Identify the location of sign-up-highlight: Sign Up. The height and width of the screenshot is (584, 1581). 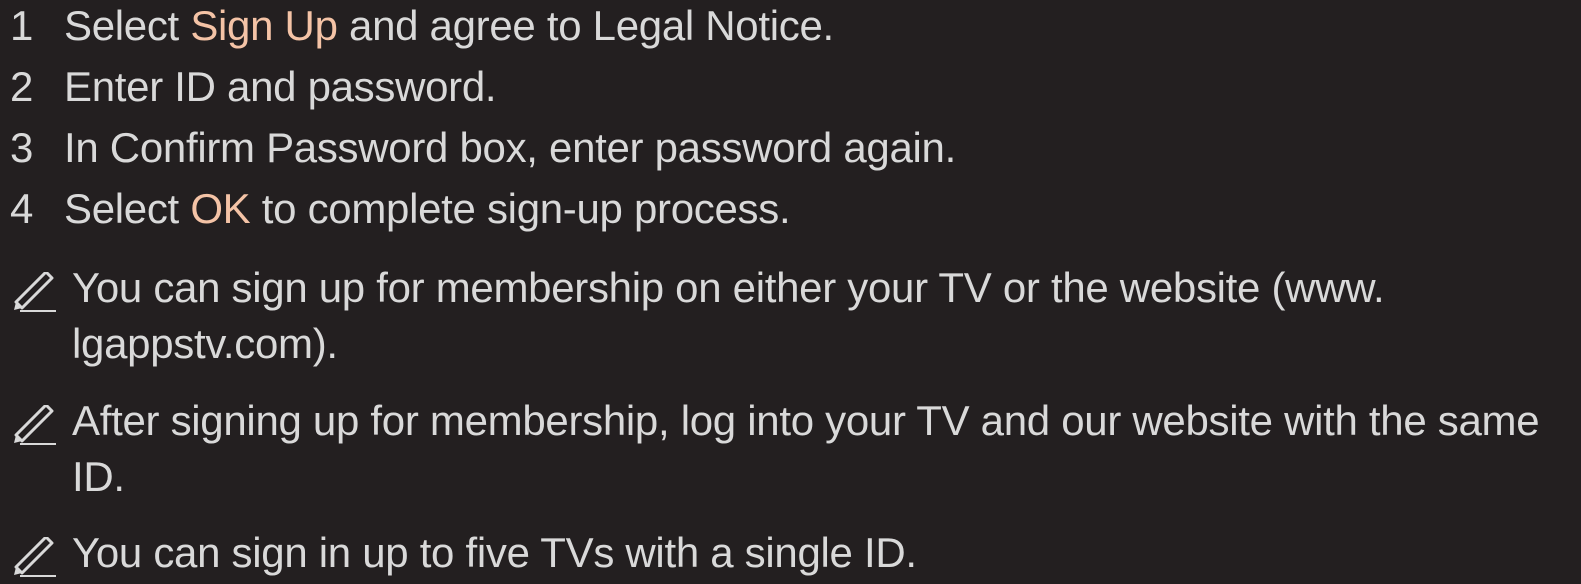
(264, 25).